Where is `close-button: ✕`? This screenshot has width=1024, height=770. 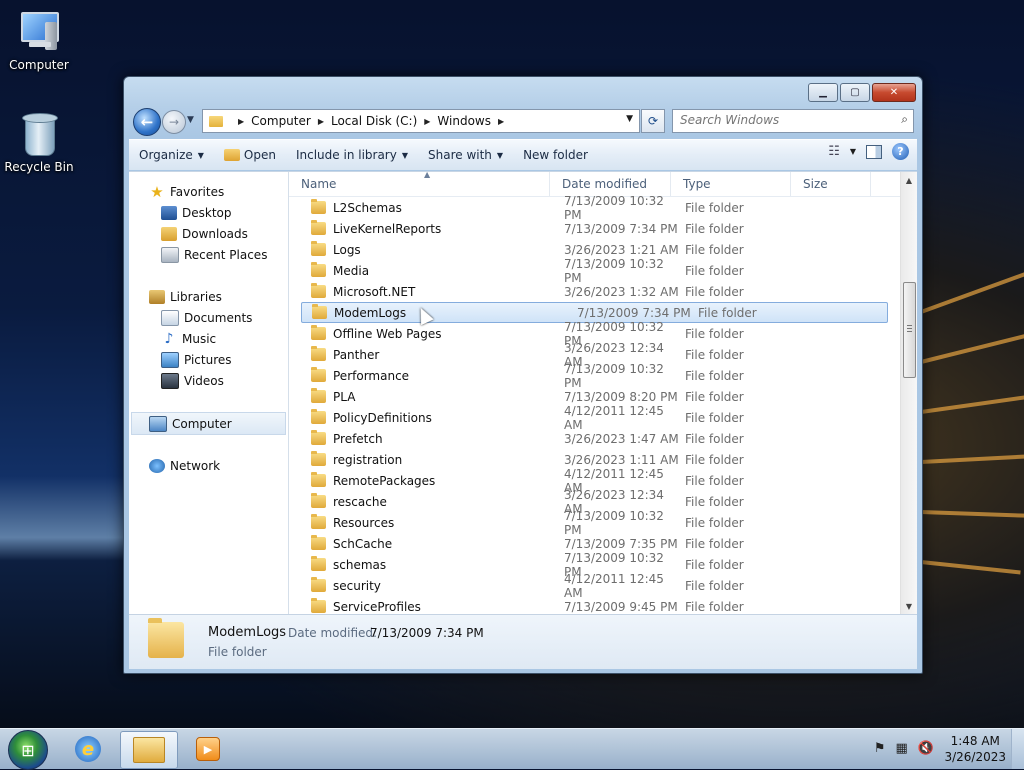 close-button: ✕ is located at coordinates (894, 92).